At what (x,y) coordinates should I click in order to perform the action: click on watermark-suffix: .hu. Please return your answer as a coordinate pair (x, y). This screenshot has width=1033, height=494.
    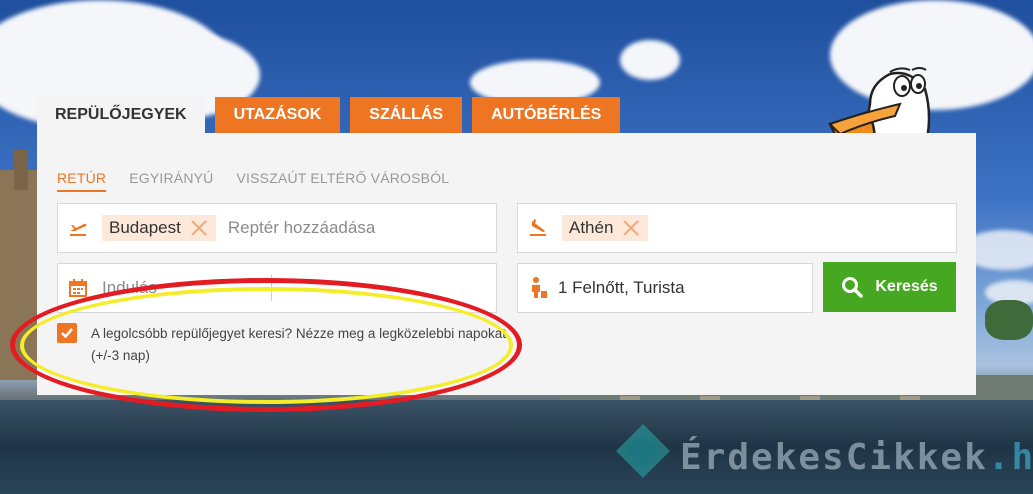
    Looking at the image, I should click on (1010, 457).